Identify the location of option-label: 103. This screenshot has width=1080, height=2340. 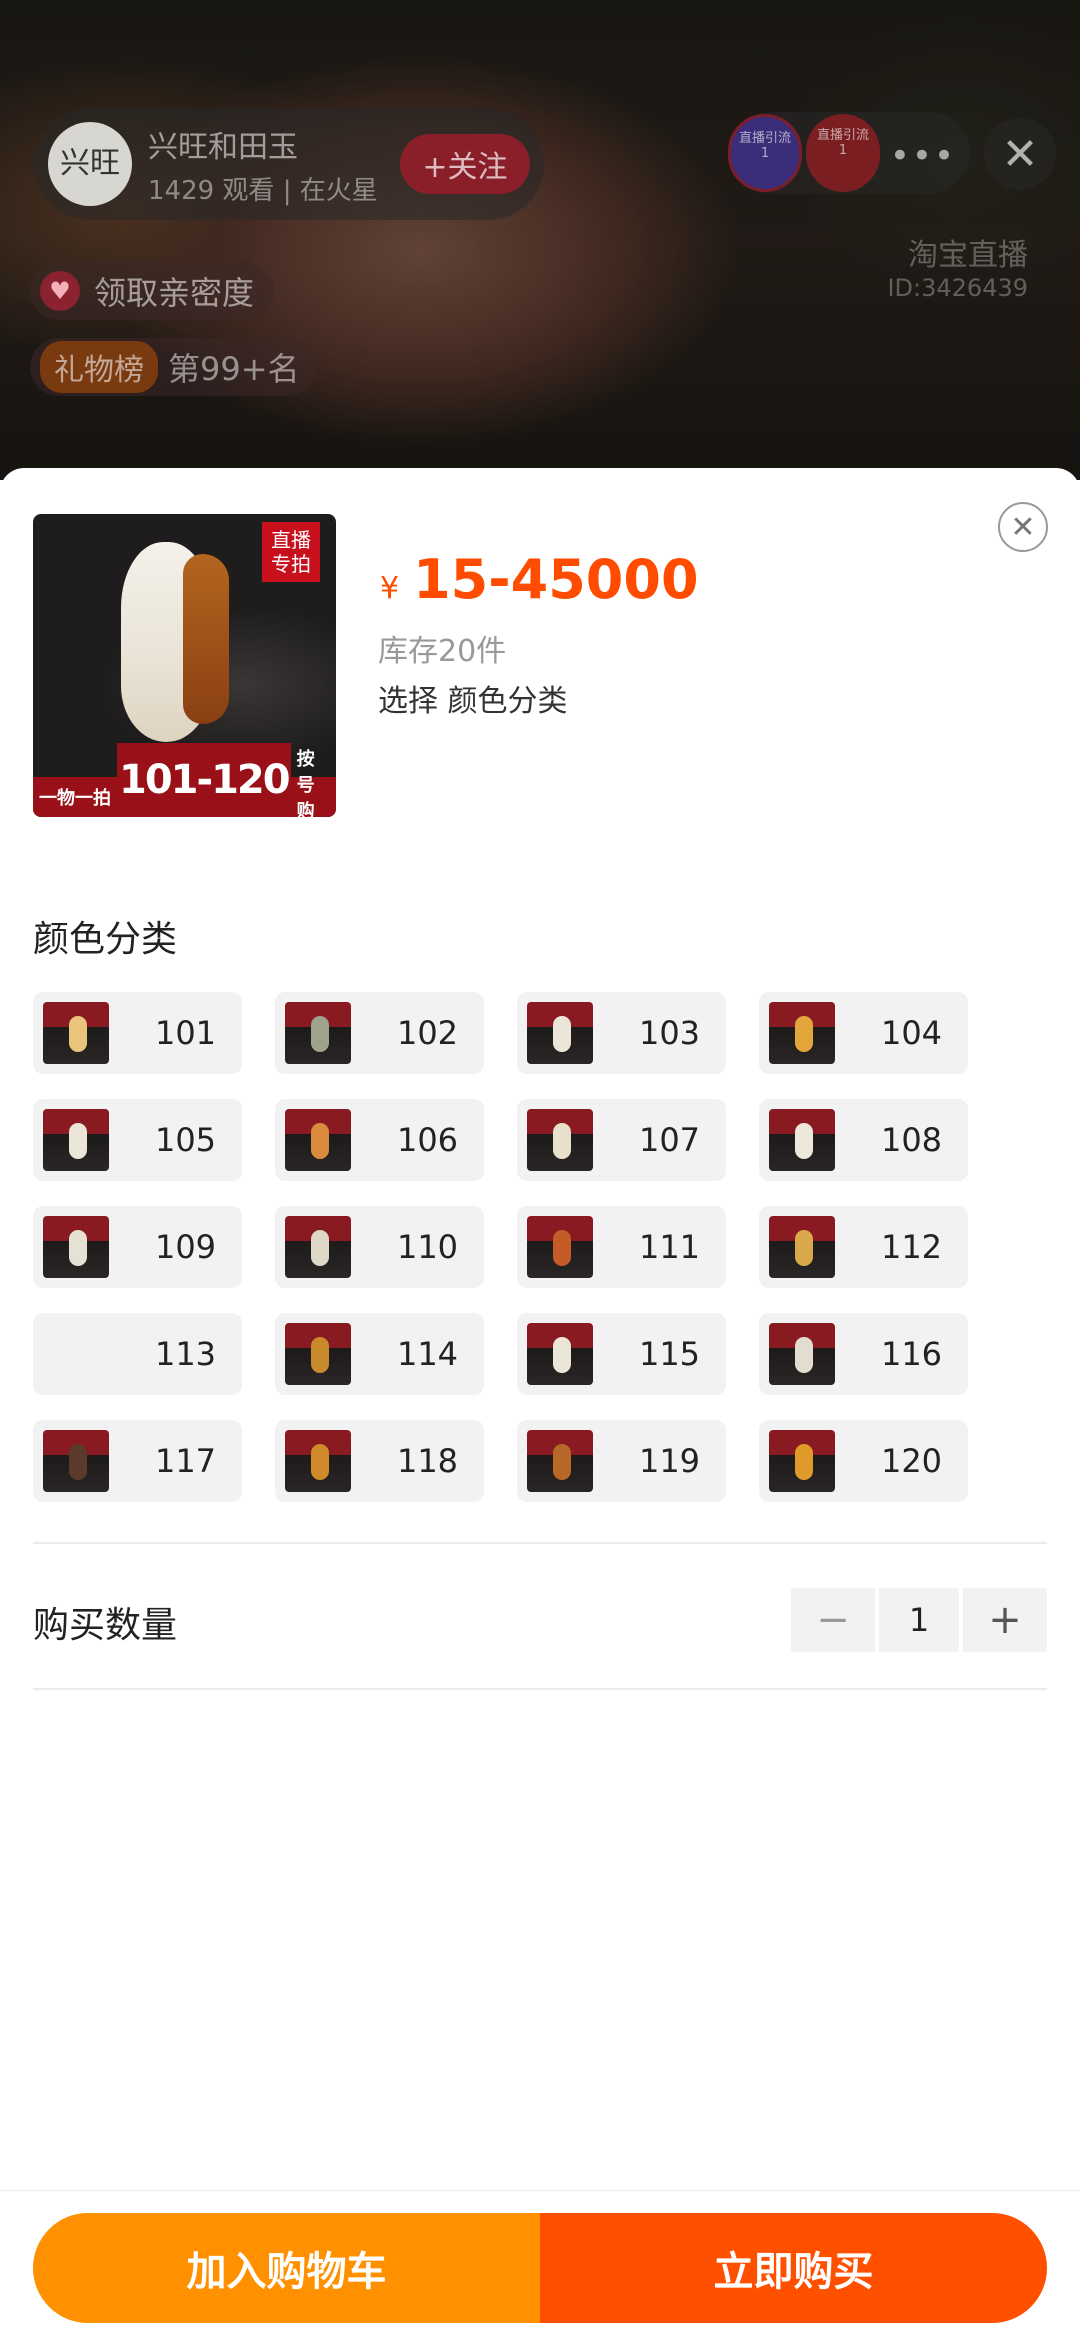
(669, 1033).